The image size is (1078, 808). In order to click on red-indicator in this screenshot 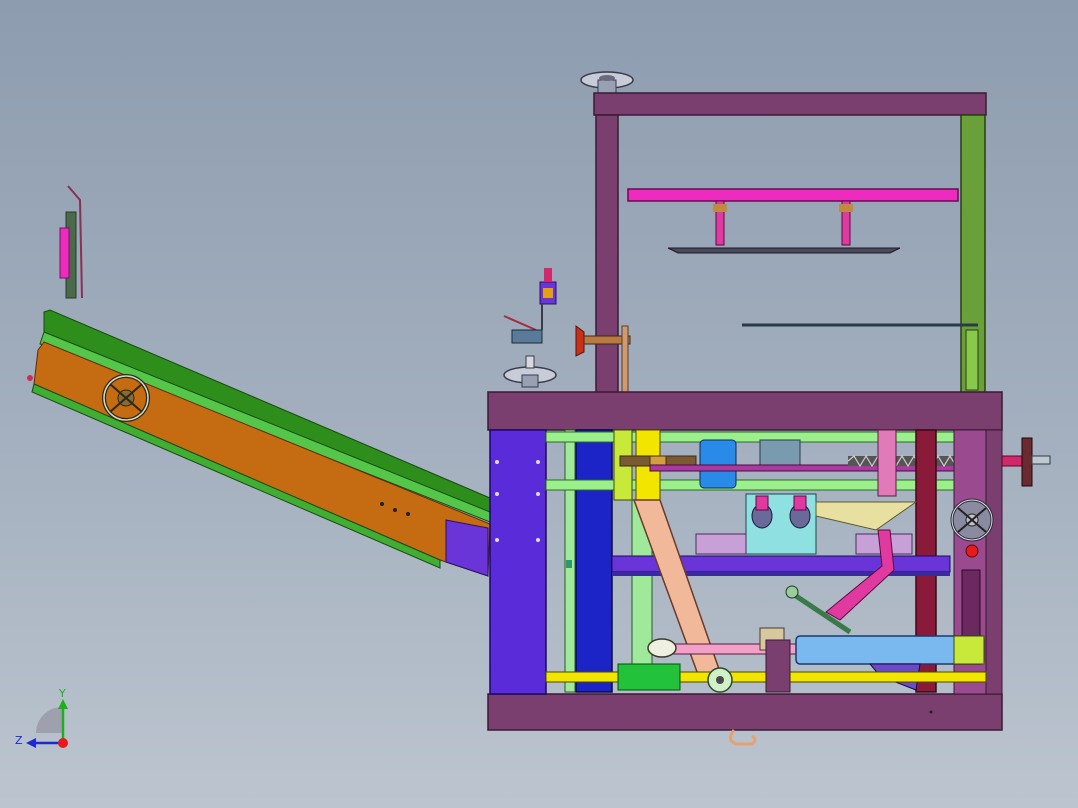, I will do `click(972, 551)`.